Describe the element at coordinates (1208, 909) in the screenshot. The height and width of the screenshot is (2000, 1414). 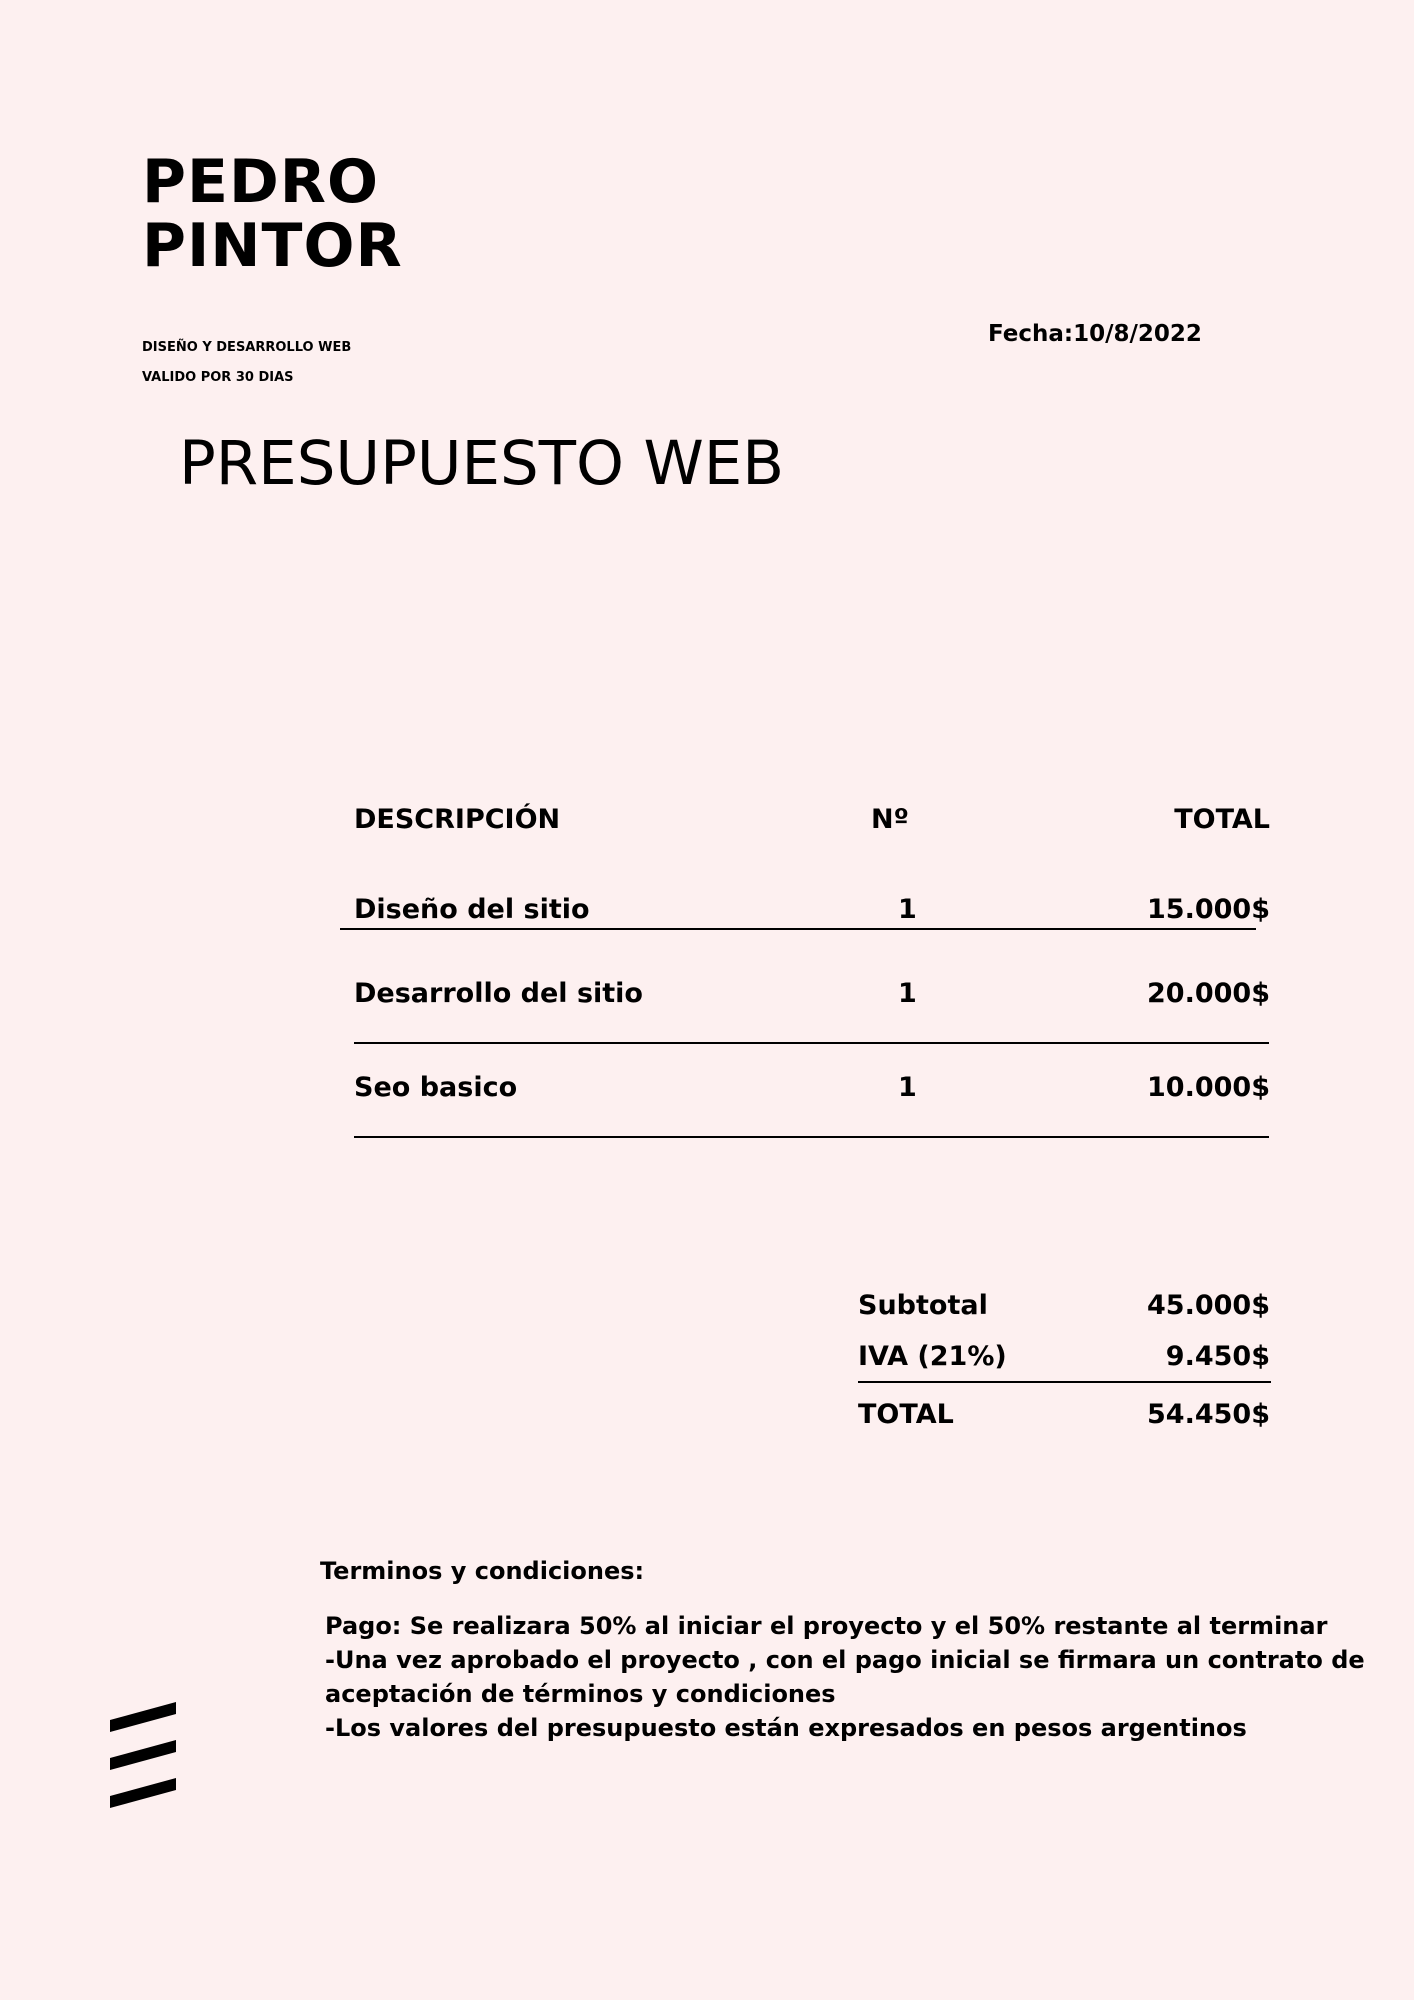
I see `row-1-total: 15.000$` at that location.